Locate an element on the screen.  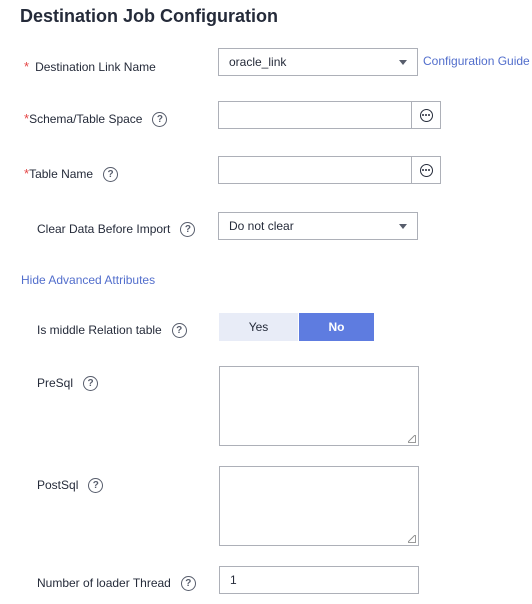
label-text: Table Name is located at coordinates (61, 174).